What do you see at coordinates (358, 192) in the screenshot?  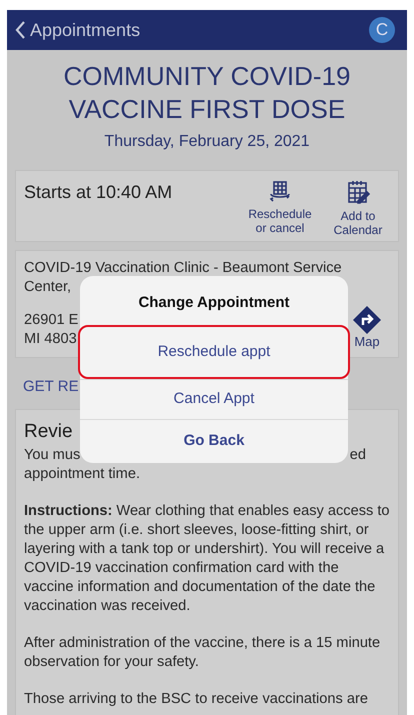 I see `calendar-pencil-icon` at bounding box center [358, 192].